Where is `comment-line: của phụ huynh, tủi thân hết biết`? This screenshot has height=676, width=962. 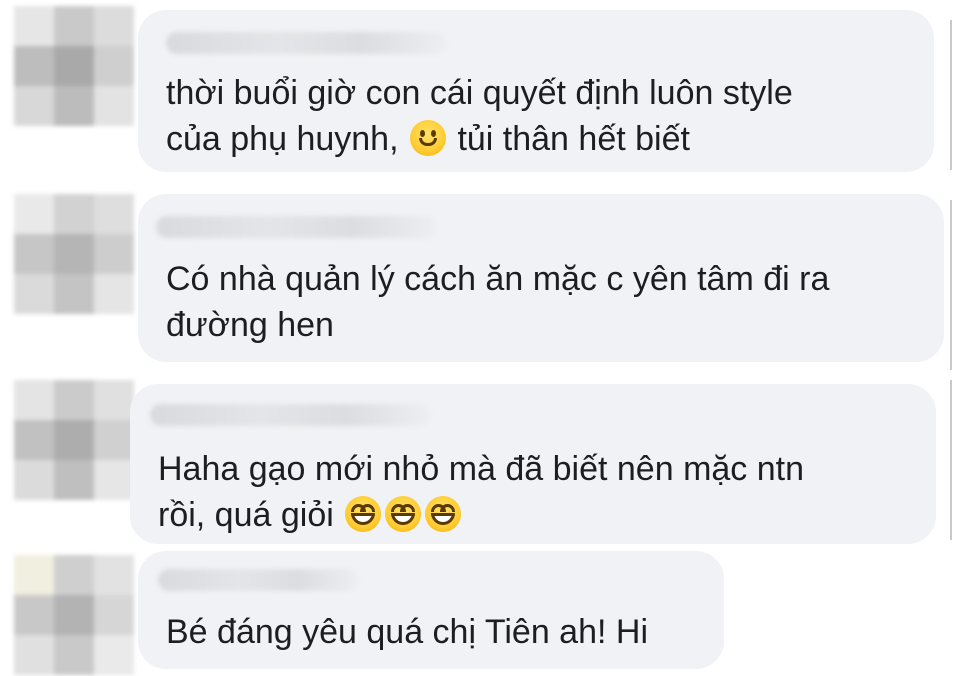 comment-line: của phụ huynh, tủi thân hết biết is located at coordinates (479, 139).